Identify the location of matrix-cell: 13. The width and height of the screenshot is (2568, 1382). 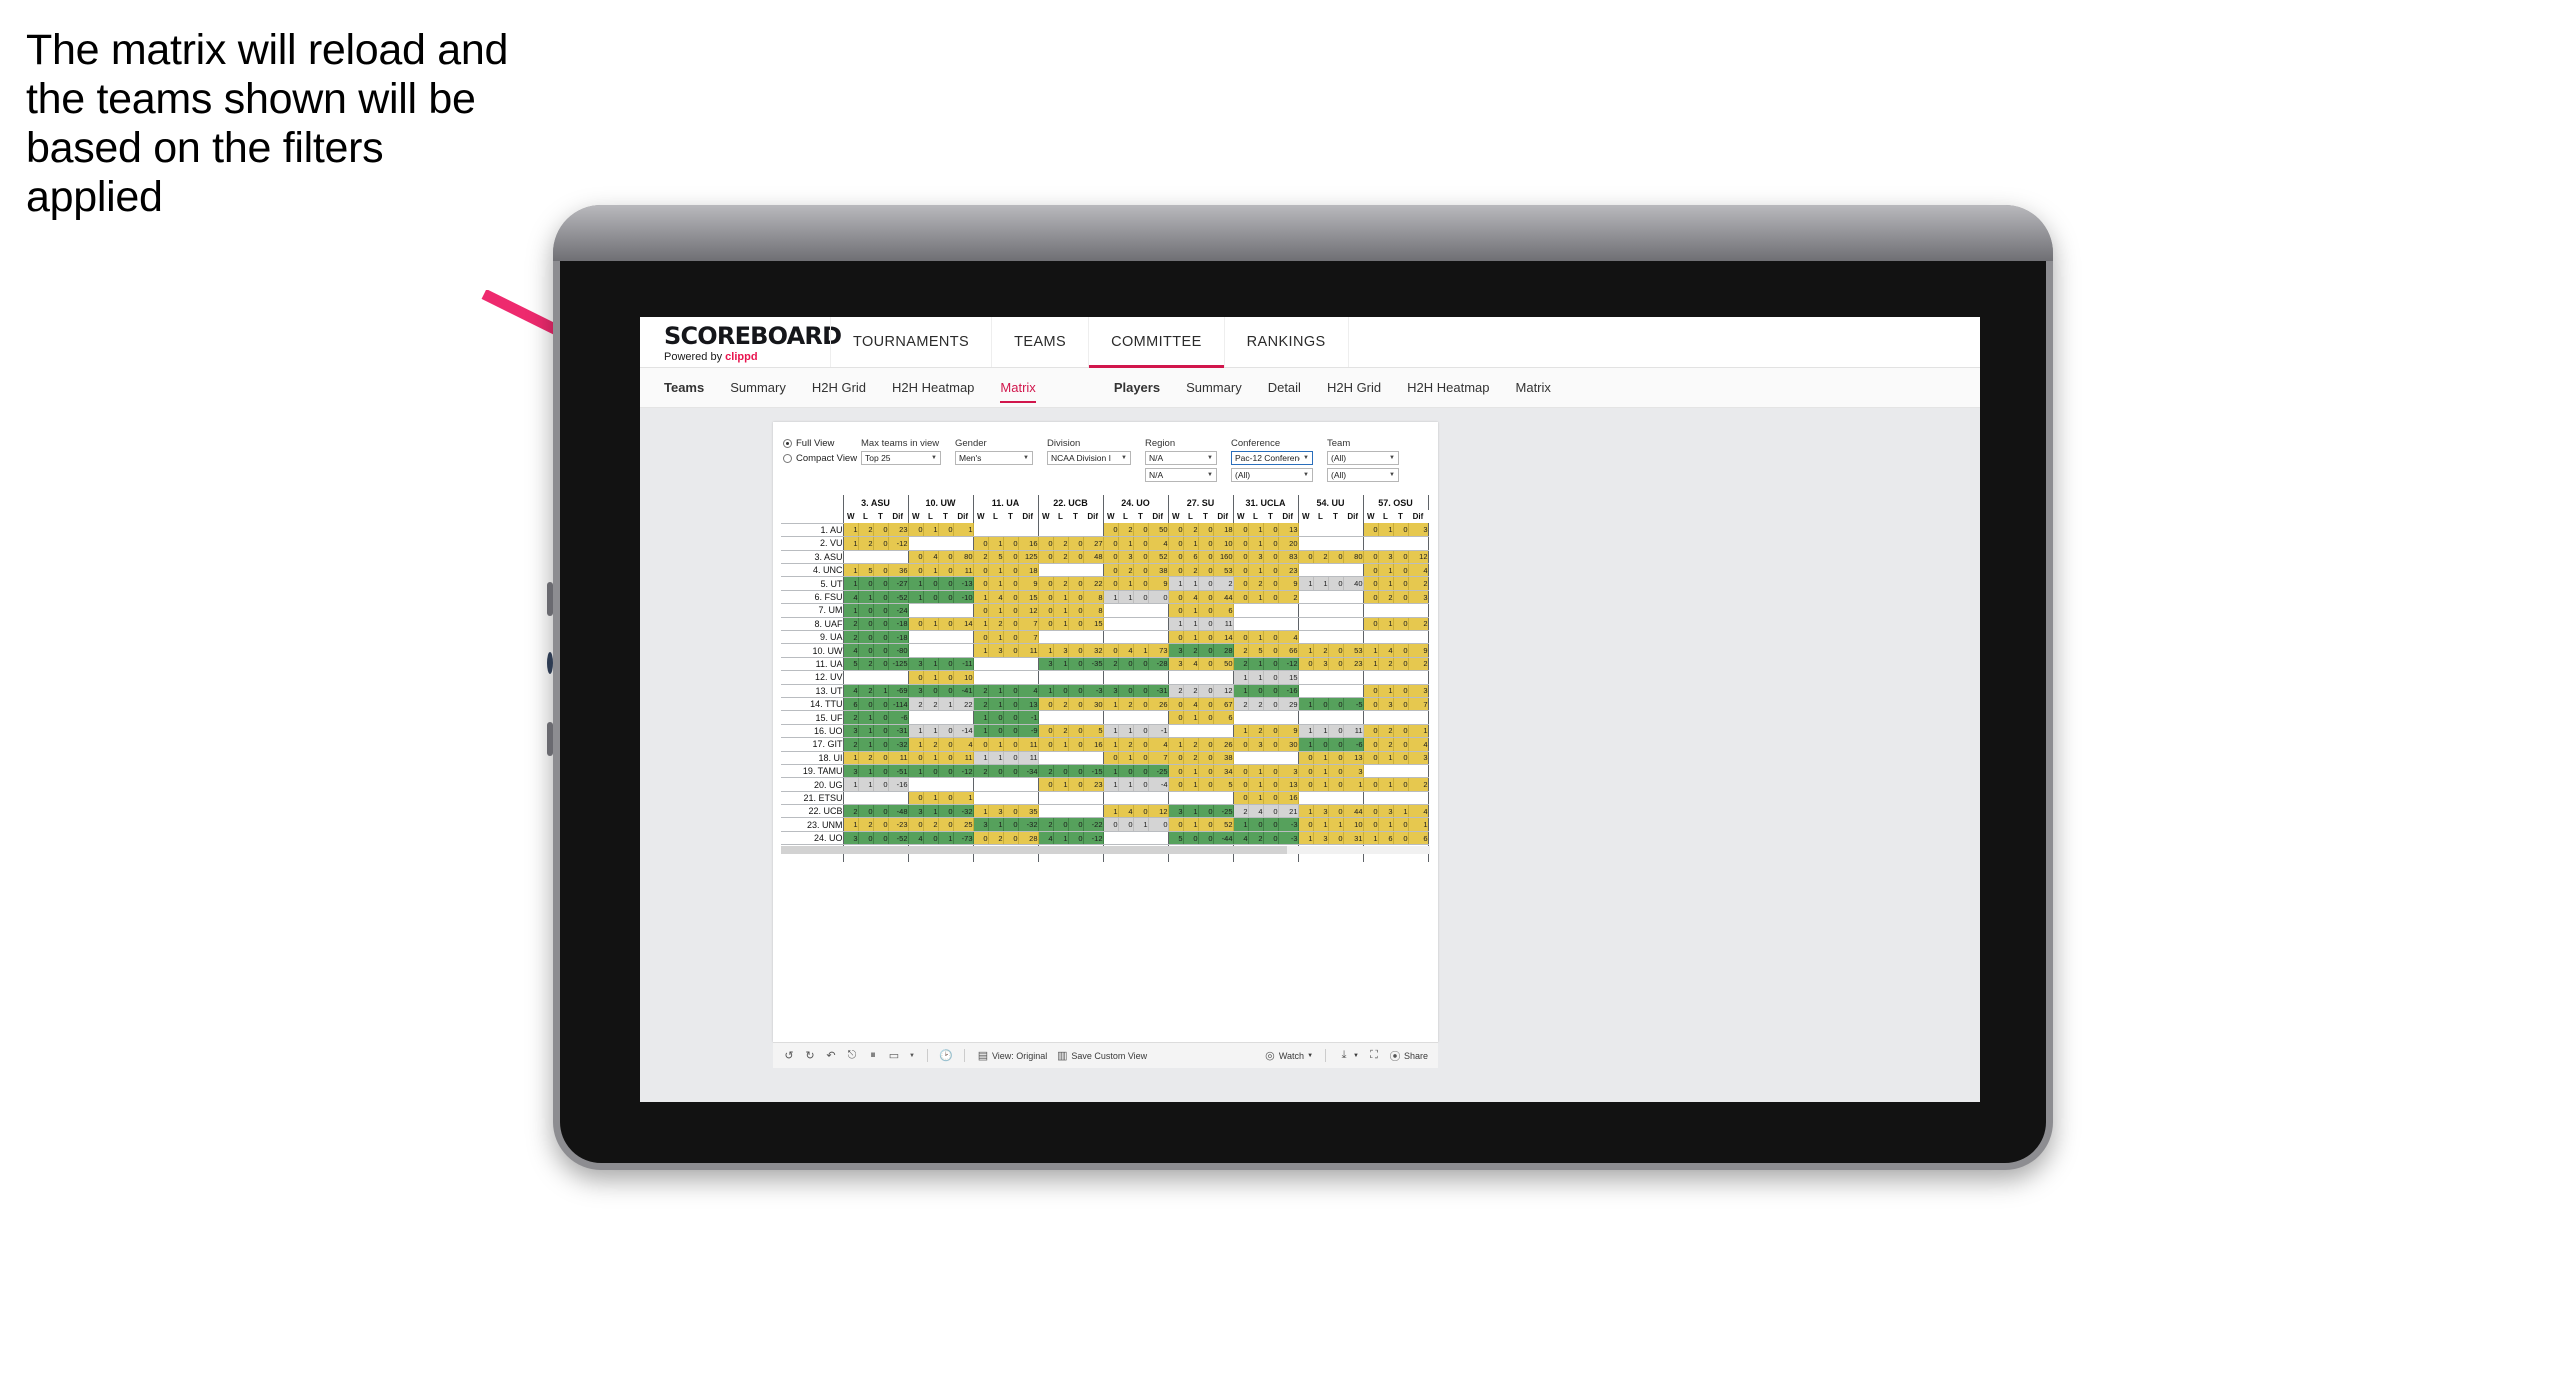
(1288, 784).